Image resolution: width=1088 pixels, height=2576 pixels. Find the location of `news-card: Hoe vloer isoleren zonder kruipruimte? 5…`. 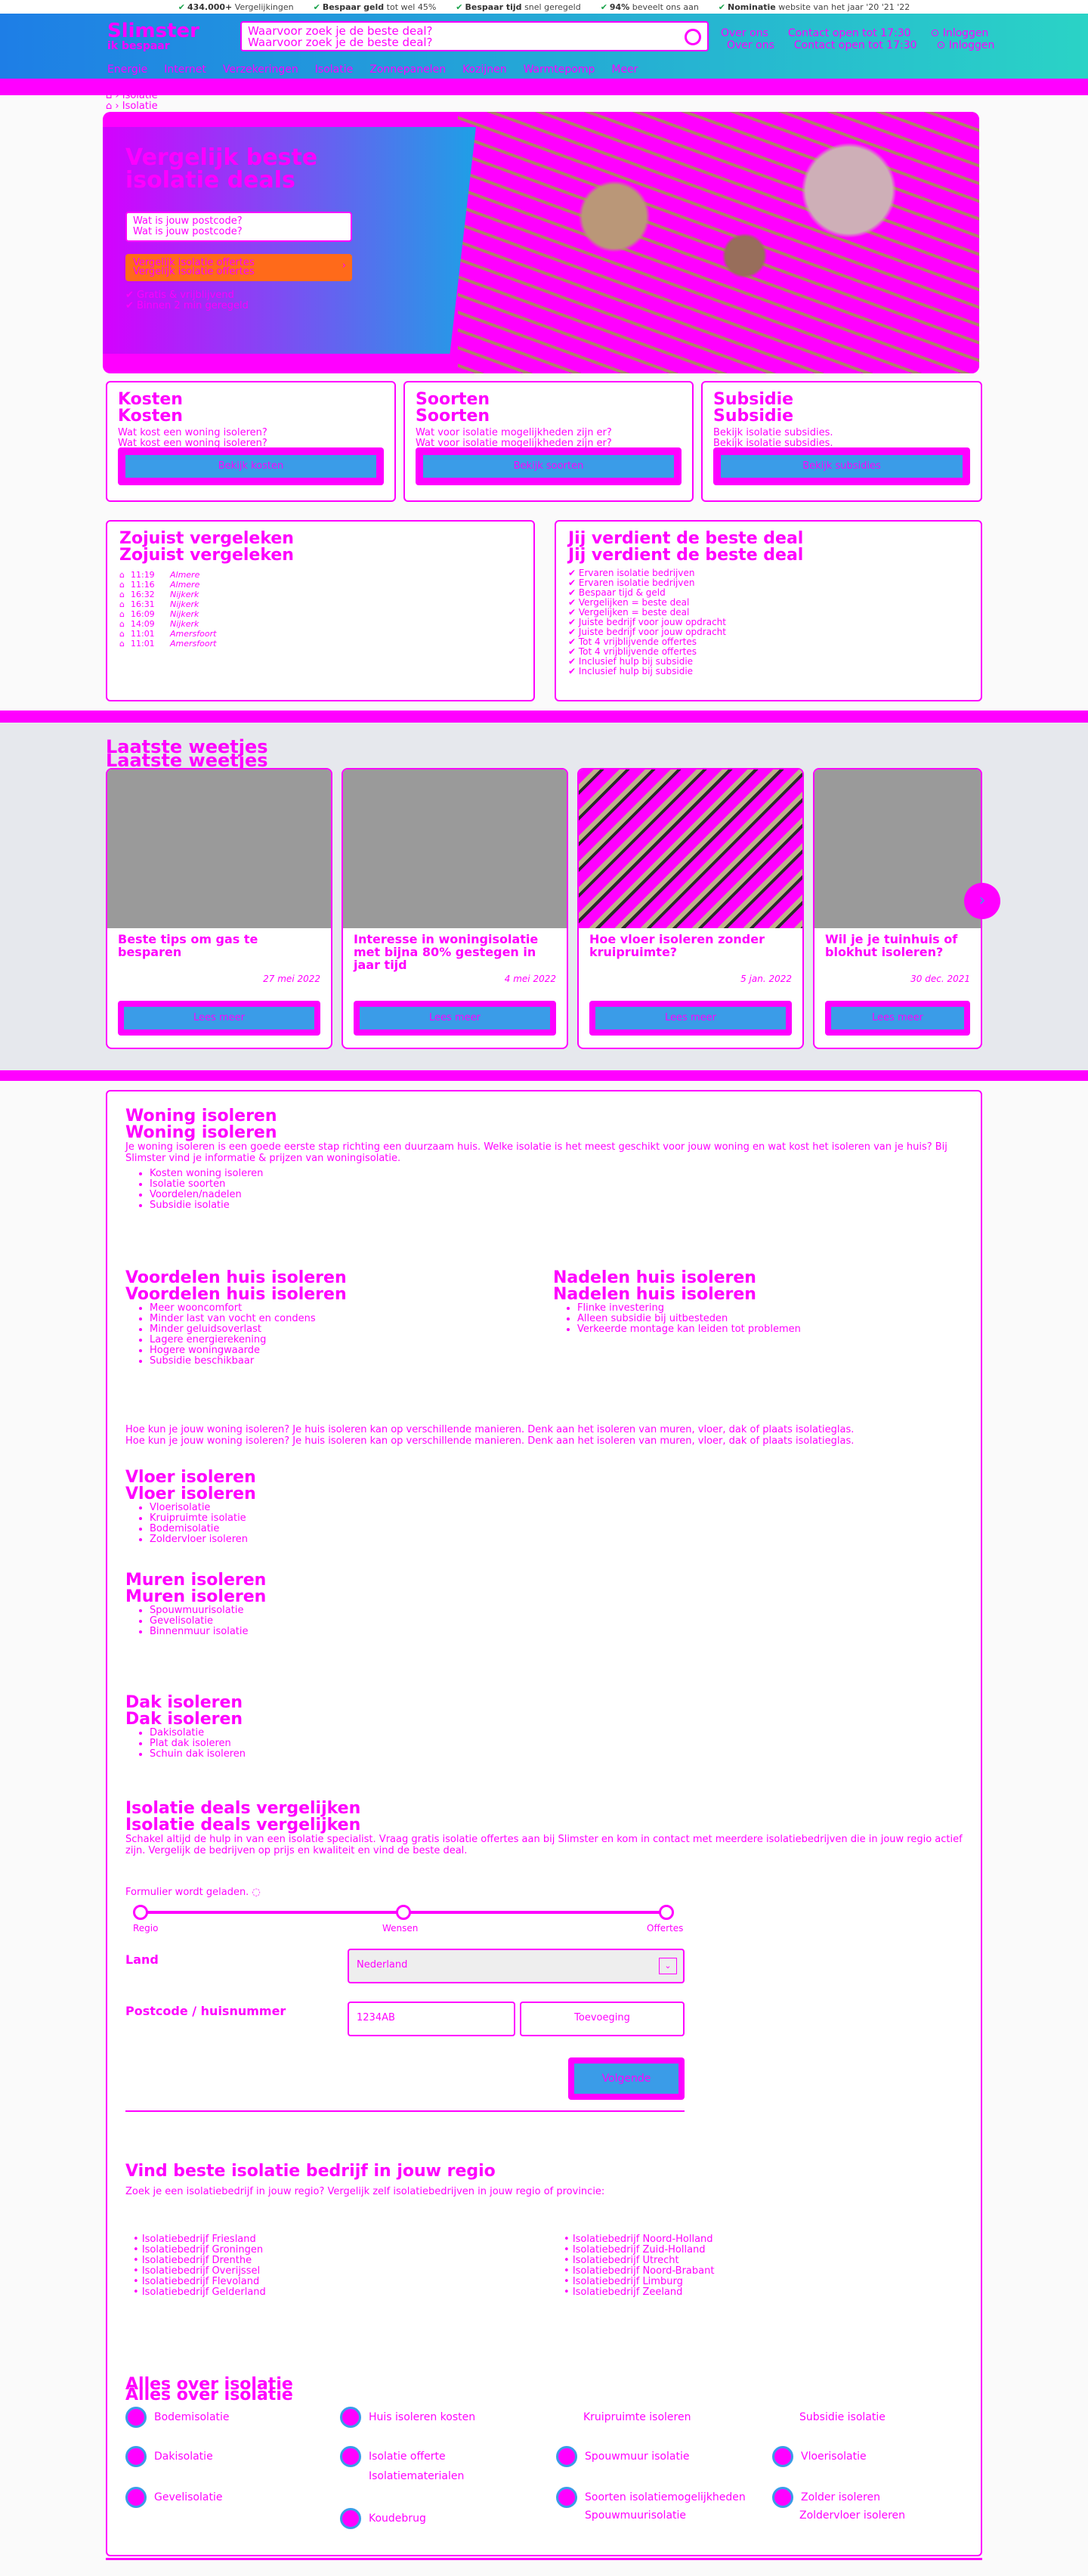

news-card: Hoe vloer isoleren zonder kruipruimte? 5… is located at coordinates (690, 908).